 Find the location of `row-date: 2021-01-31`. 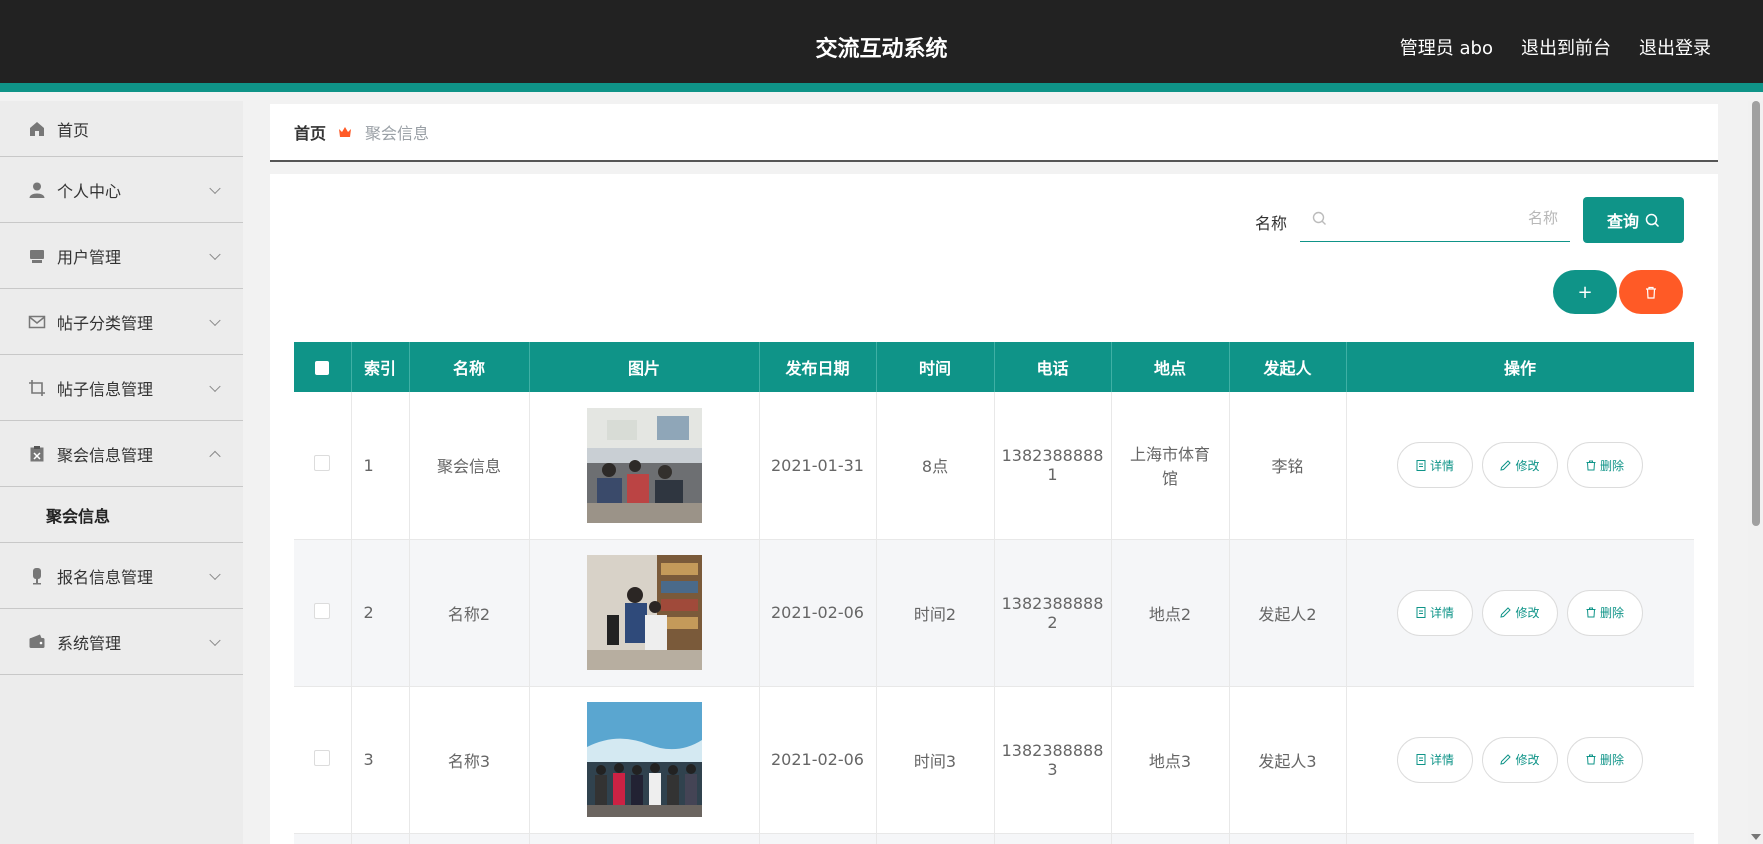

row-date: 2021-01-31 is located at coordinates (818, 466).